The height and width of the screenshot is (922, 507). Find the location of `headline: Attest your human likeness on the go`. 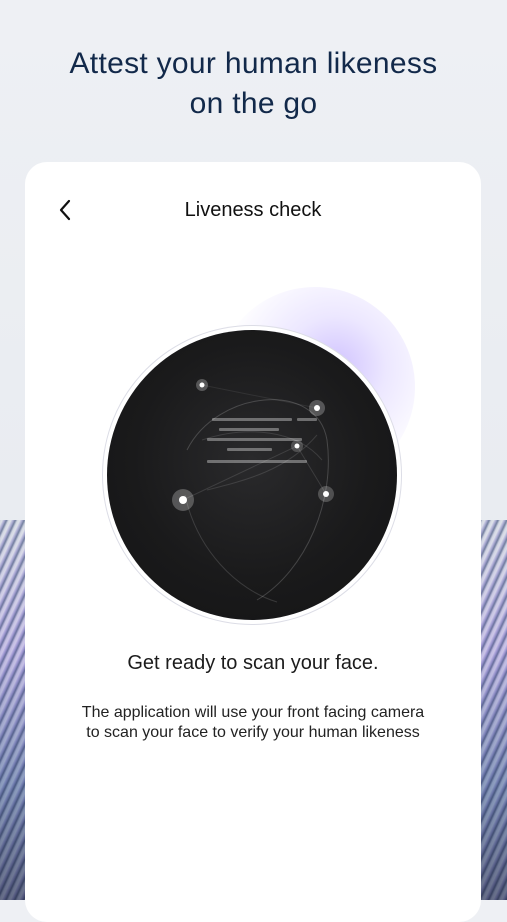

headline: Attest your human likeness on the go is located at coordinates (253, 84).